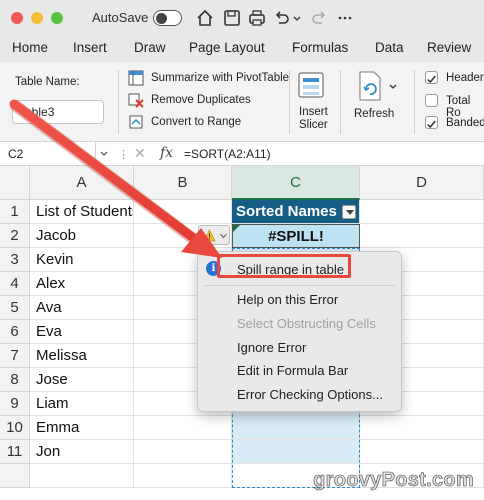  I want to click on row-header: 9, so click(15, 404).